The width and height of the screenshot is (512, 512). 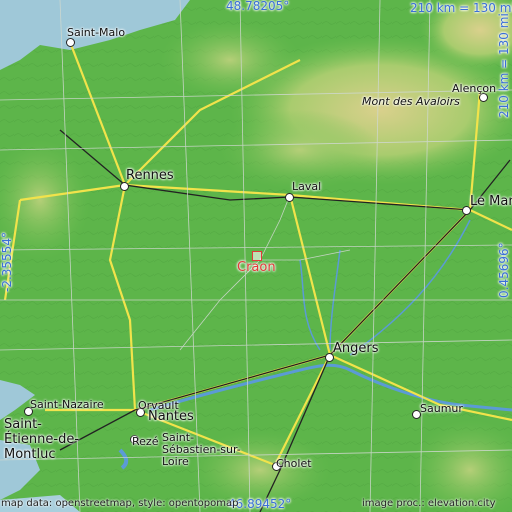 I want to click on coord-top: 48.78205°, so click(x=258, y=6).